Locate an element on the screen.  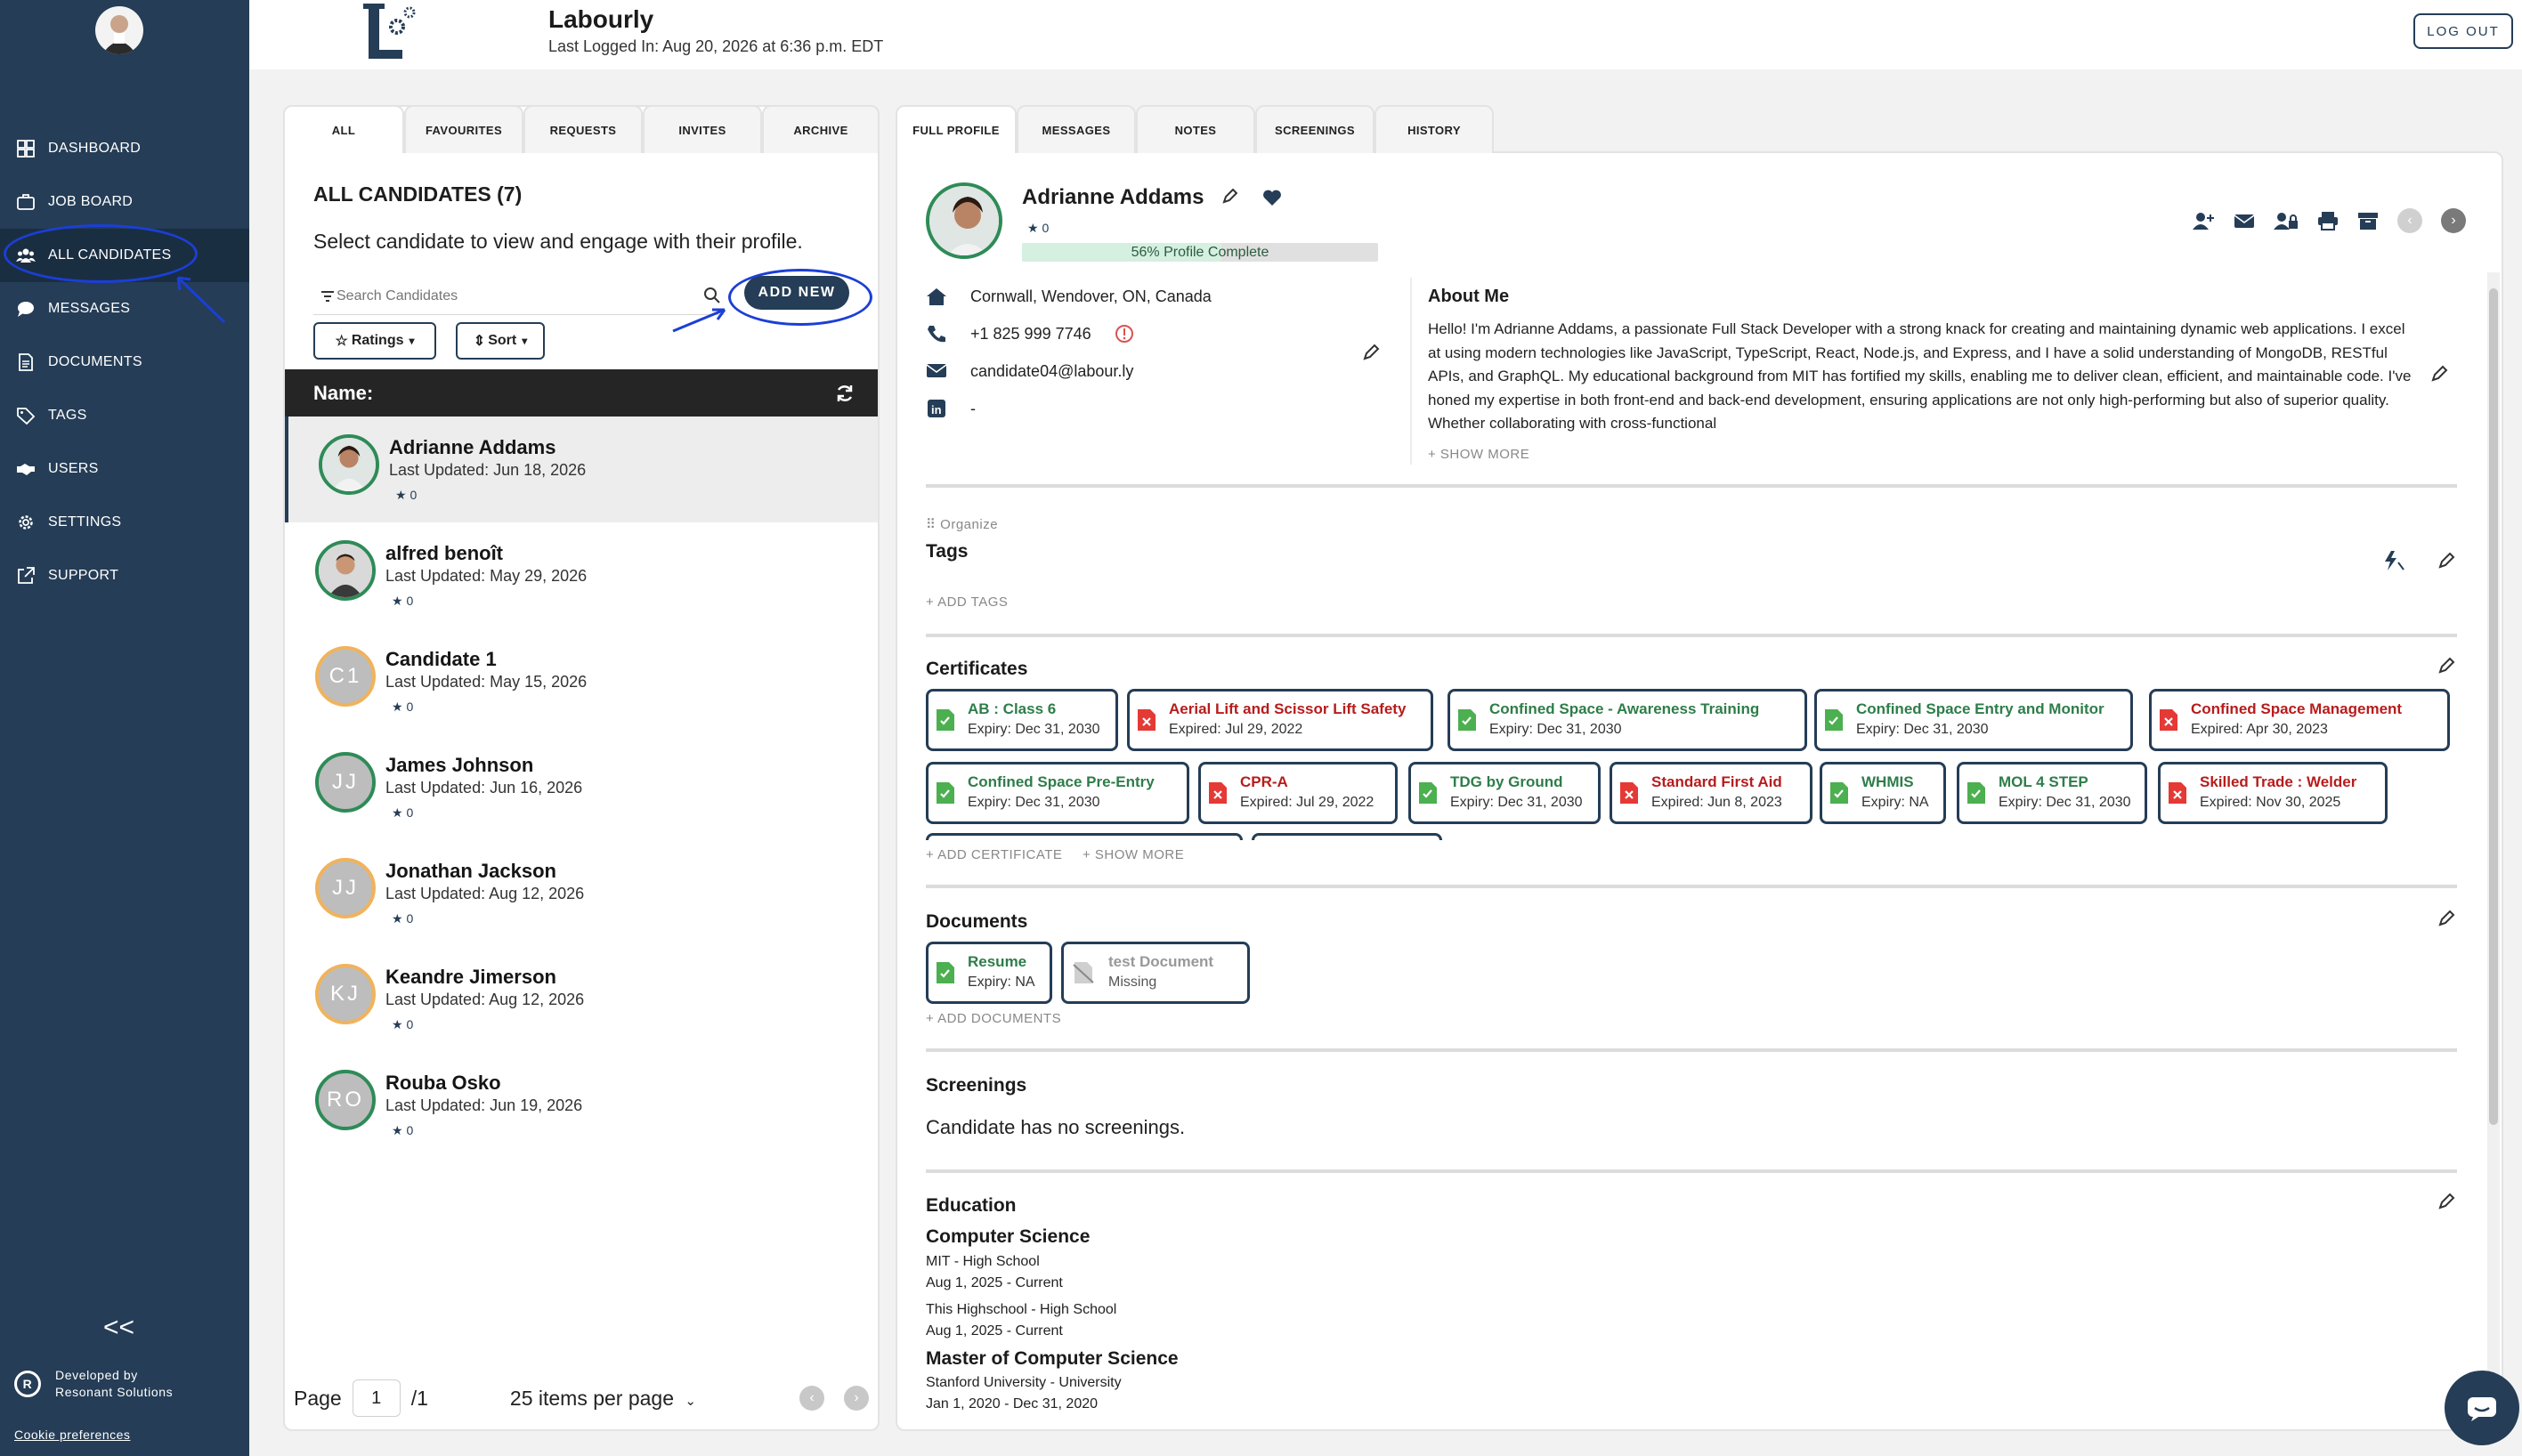
prev-candidate-button: ‹ is located at coordinates (2409, 220).